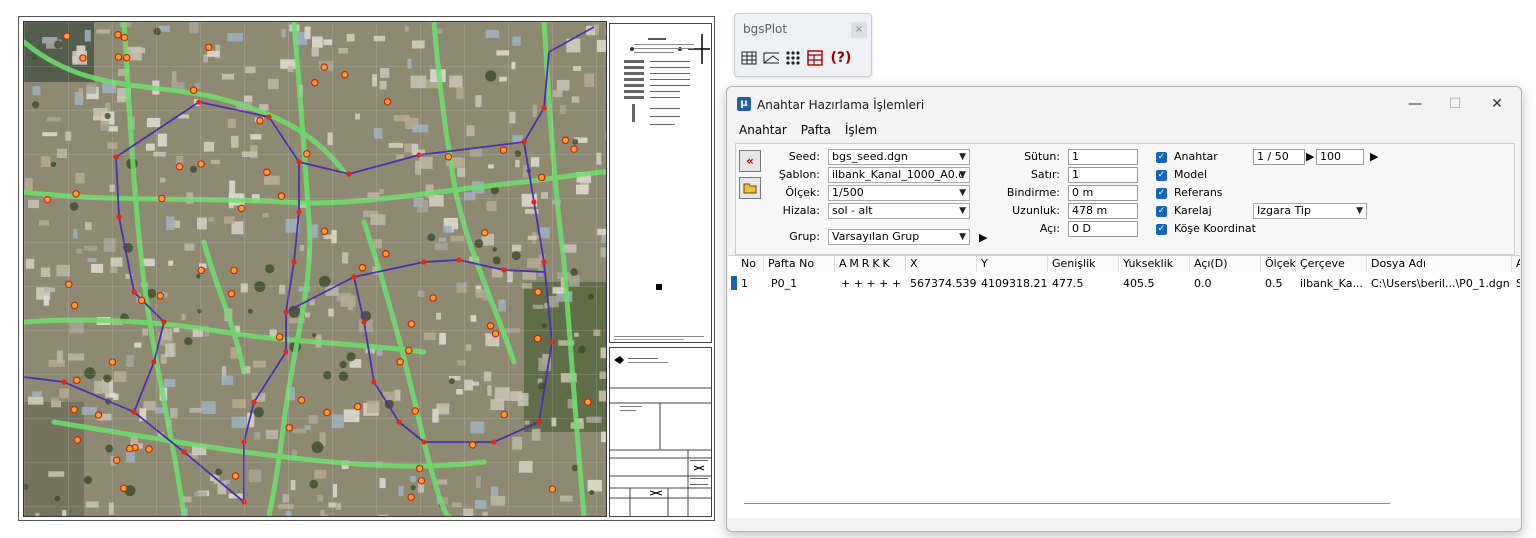 The image size is (1536, 538). I want to click on bindirme-label: Bindirme:, so click(1033, 192).